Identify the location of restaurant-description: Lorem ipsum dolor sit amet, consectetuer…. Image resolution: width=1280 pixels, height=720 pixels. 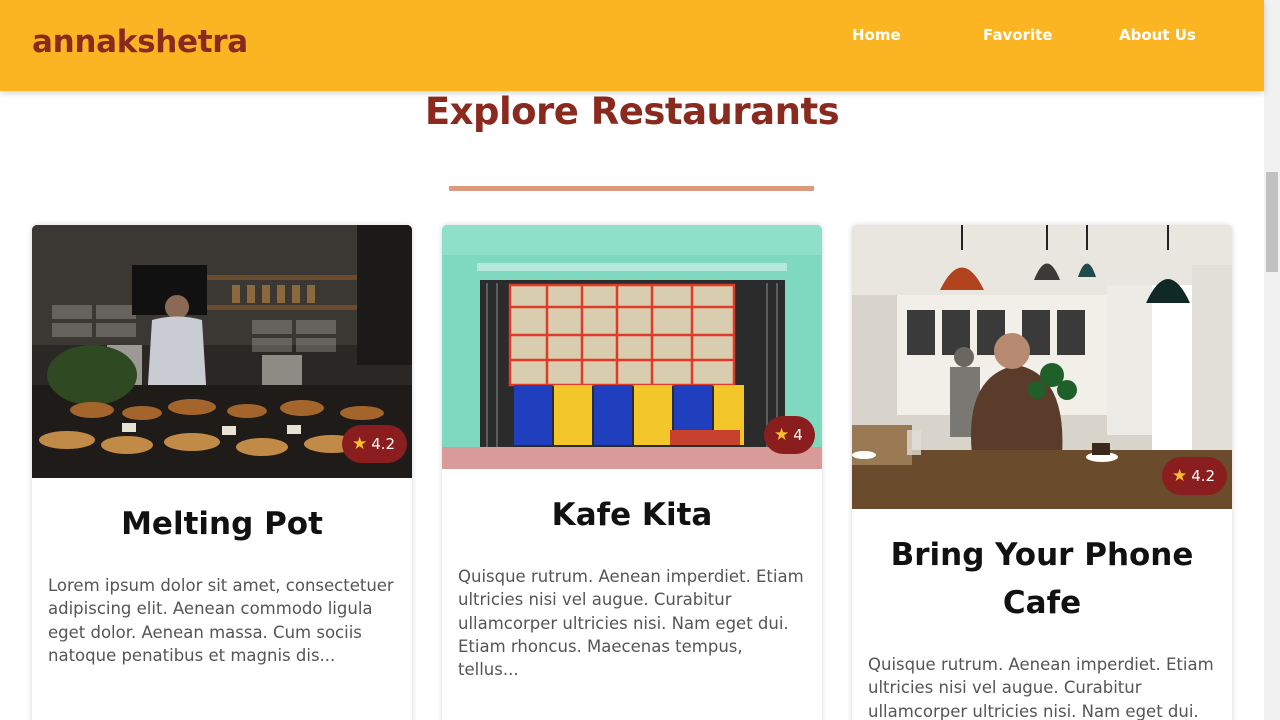
(221, 620).